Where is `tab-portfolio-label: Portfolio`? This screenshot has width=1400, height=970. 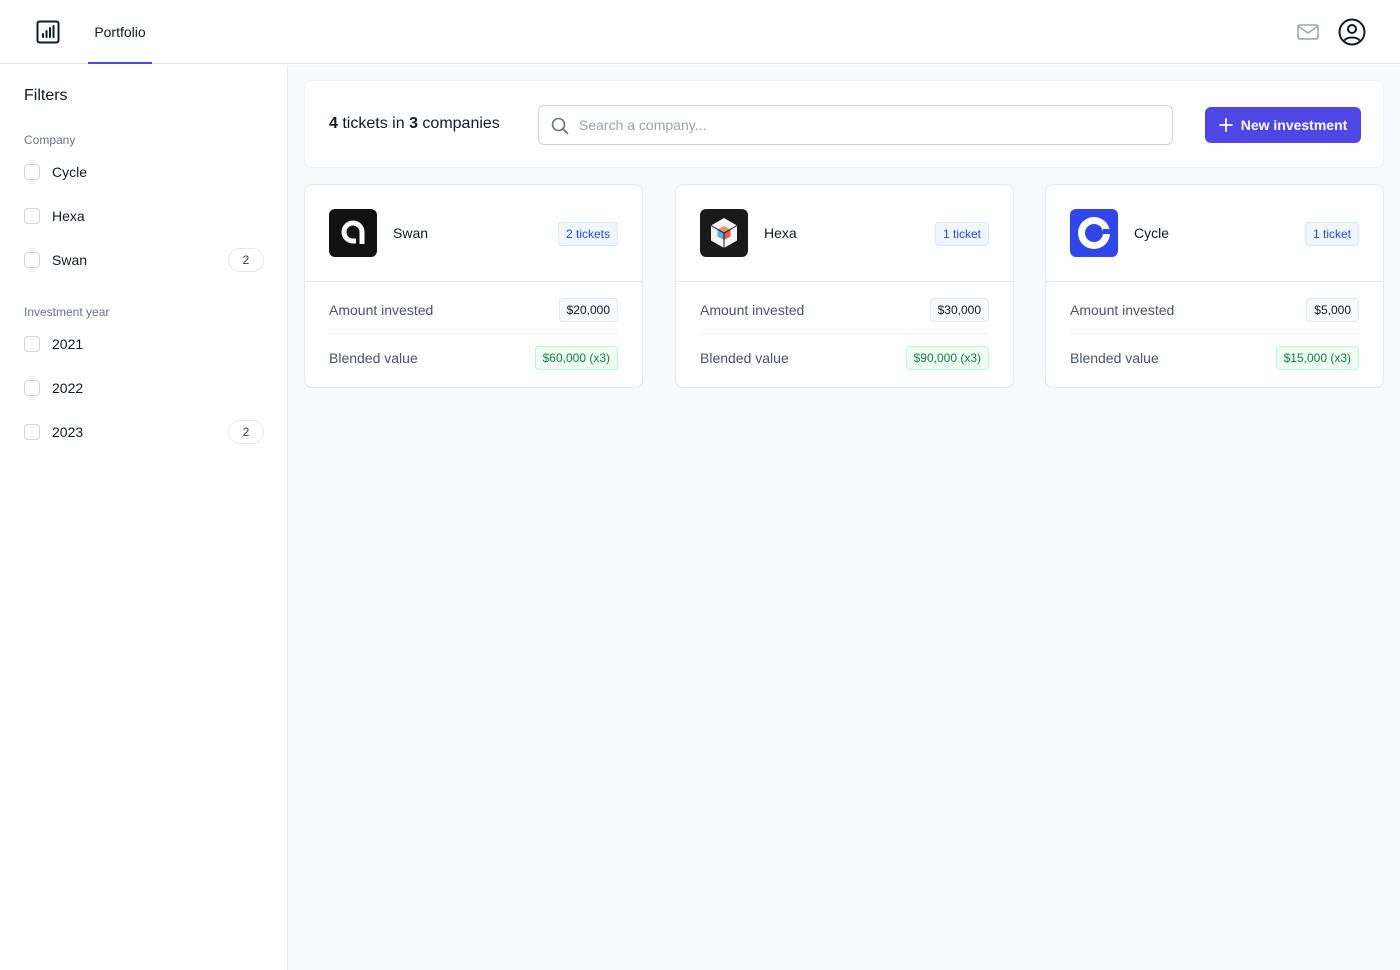 tab-portfolio-label: Portfolio is located at coordinates (120, 32).